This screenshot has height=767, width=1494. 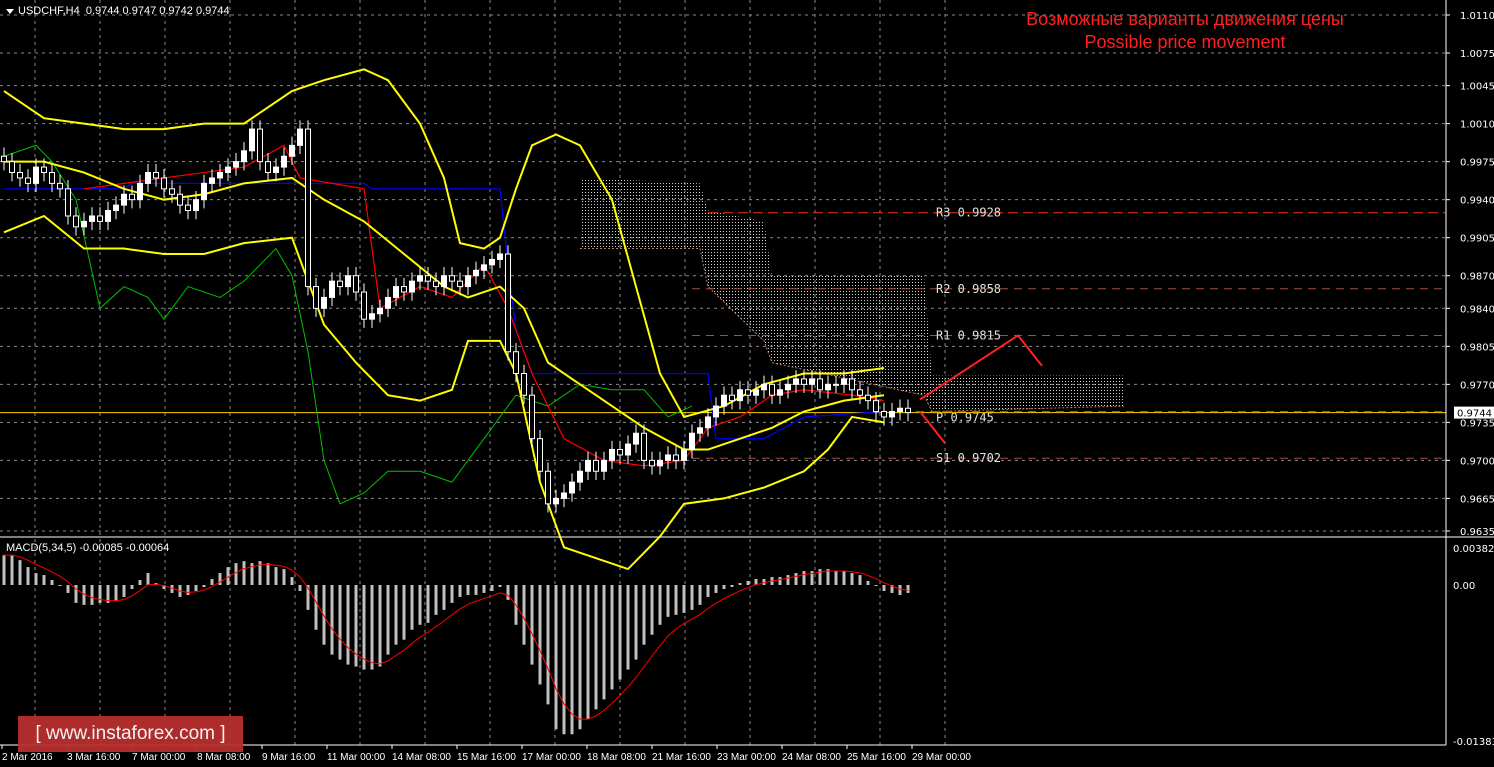 What do you see at coordinates (968, 335) in the screenshot?
I see `pivot-label-r1: R1 0.9815` at bounding box center [968, 335].